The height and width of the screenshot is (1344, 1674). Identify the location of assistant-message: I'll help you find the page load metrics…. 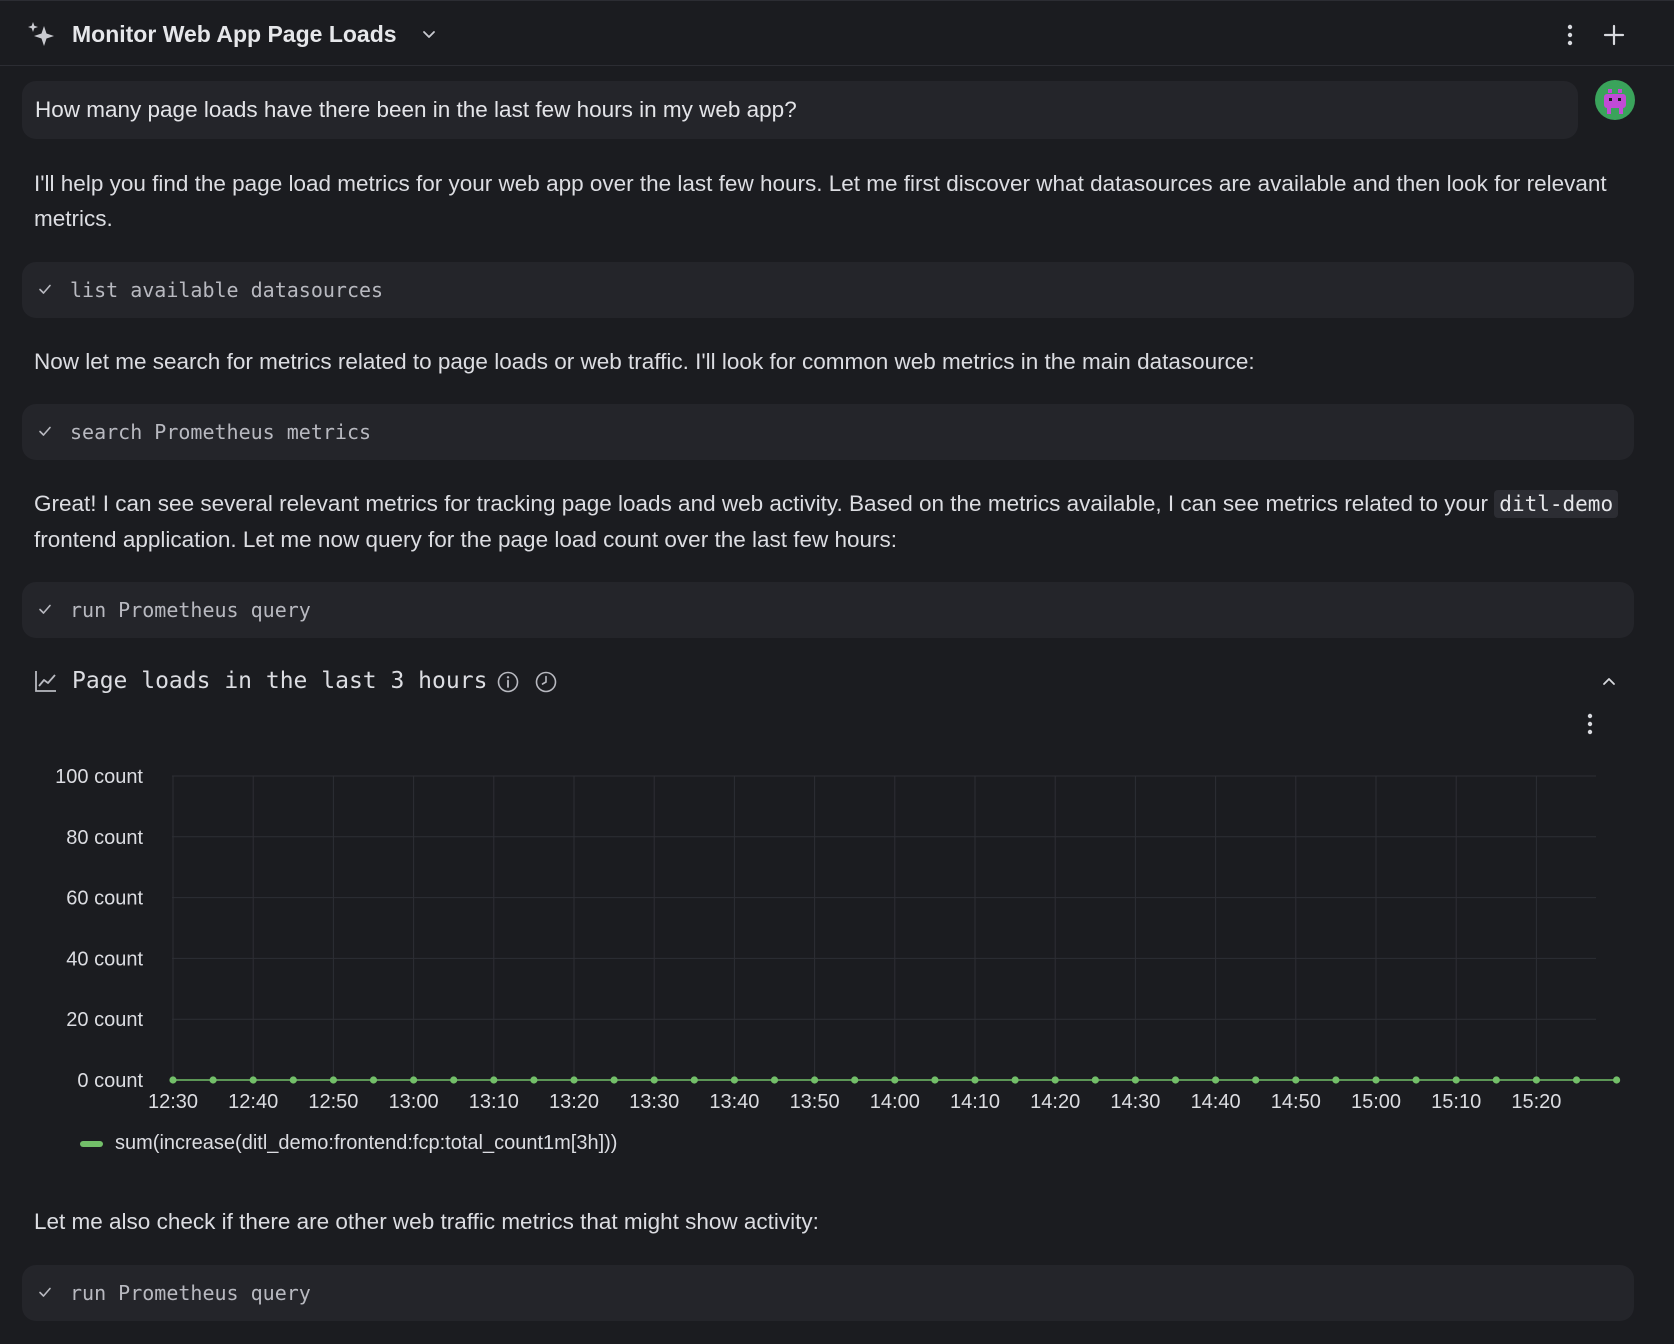
(820, 201).